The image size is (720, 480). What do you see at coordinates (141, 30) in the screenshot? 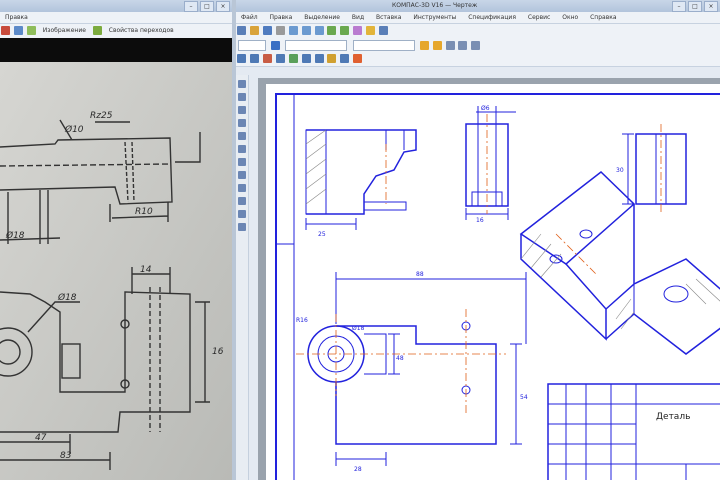
I see `transition-props-button: Свойства переходов` at bounding box center [141, 30].